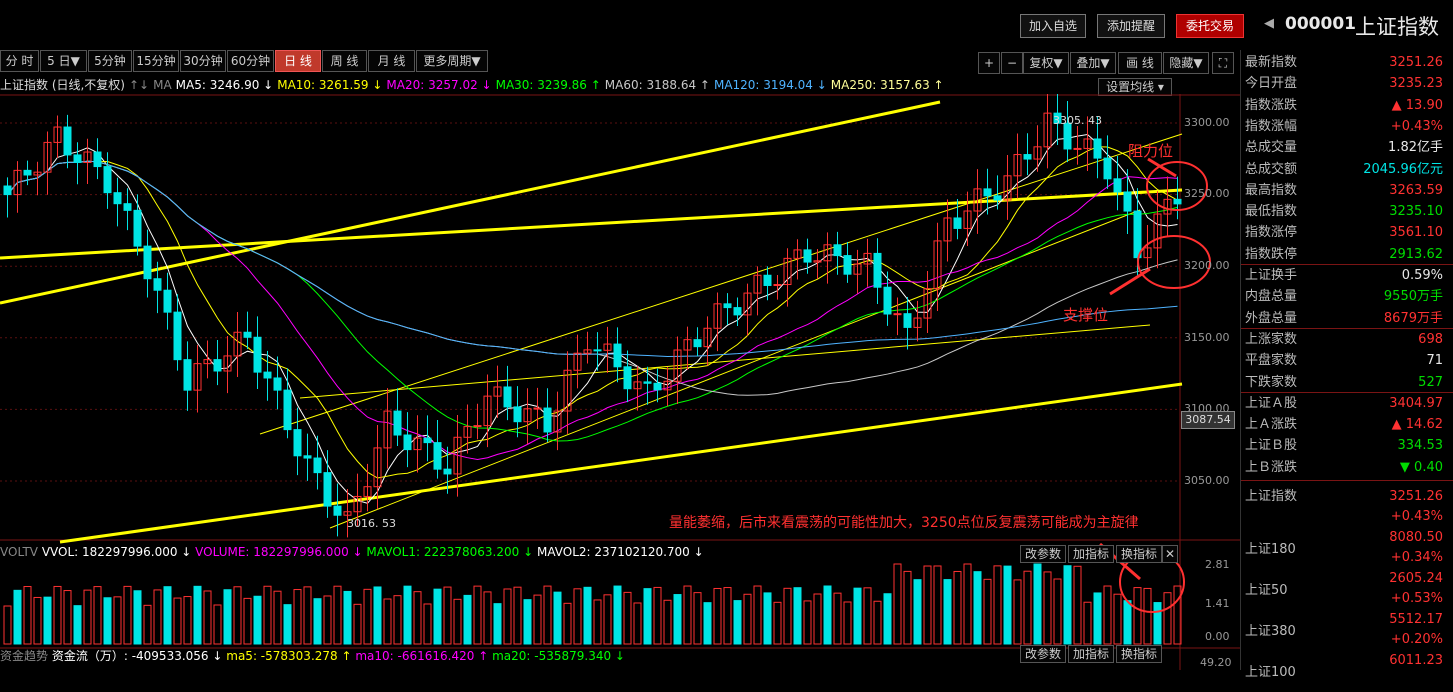  Describe the element at coordinates (298, 61) in the screenshot. I see `period-tab: 日 线` at that location.